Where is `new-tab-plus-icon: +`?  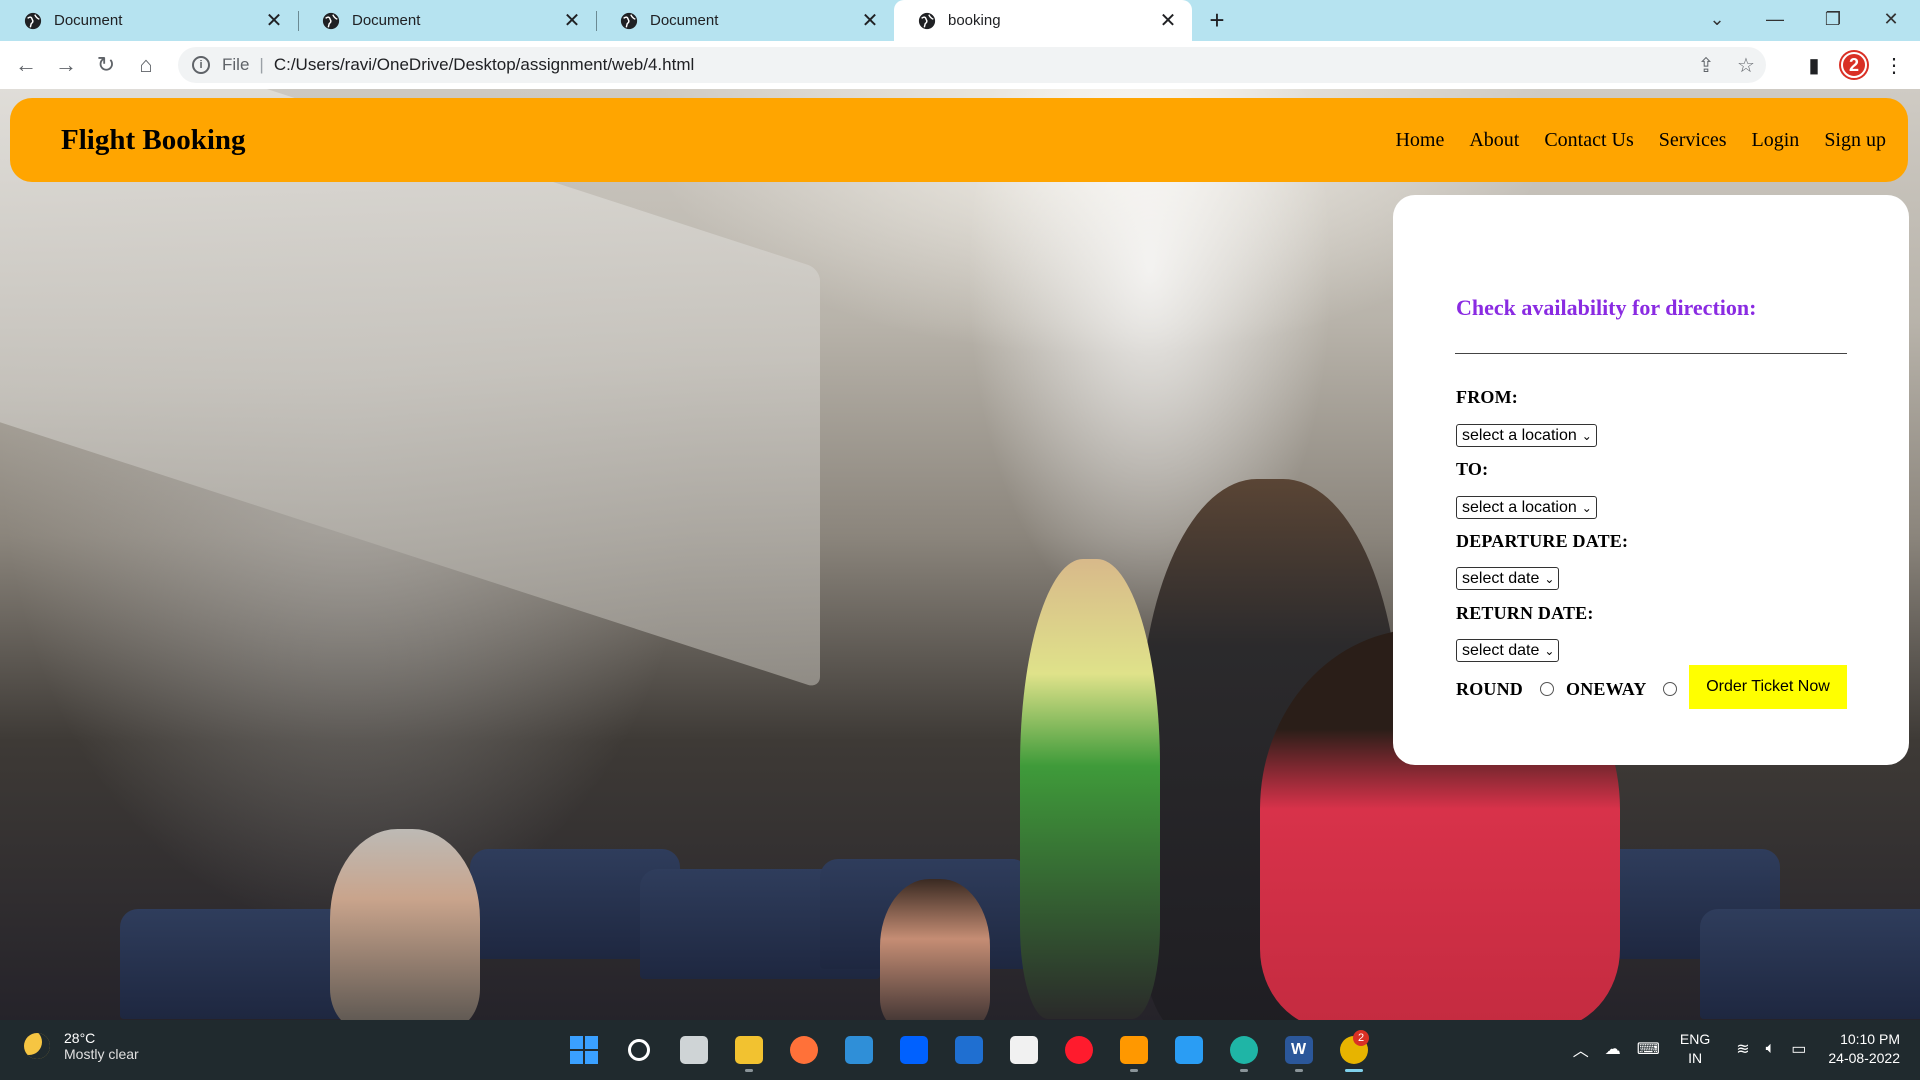 new-tab-plus-icon: + is located at coordinates (1217, 20).